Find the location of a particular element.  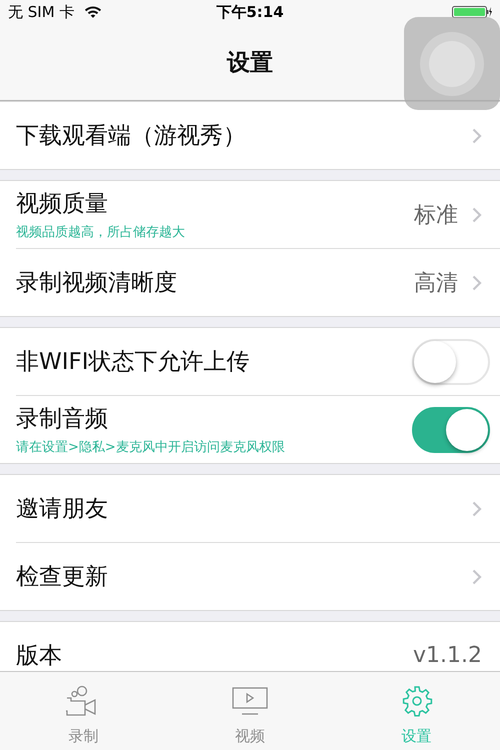

setting-hint: 请在设置>隐私>麦克风中开启访问麦克风权限 is located at coordinates (151, 447).